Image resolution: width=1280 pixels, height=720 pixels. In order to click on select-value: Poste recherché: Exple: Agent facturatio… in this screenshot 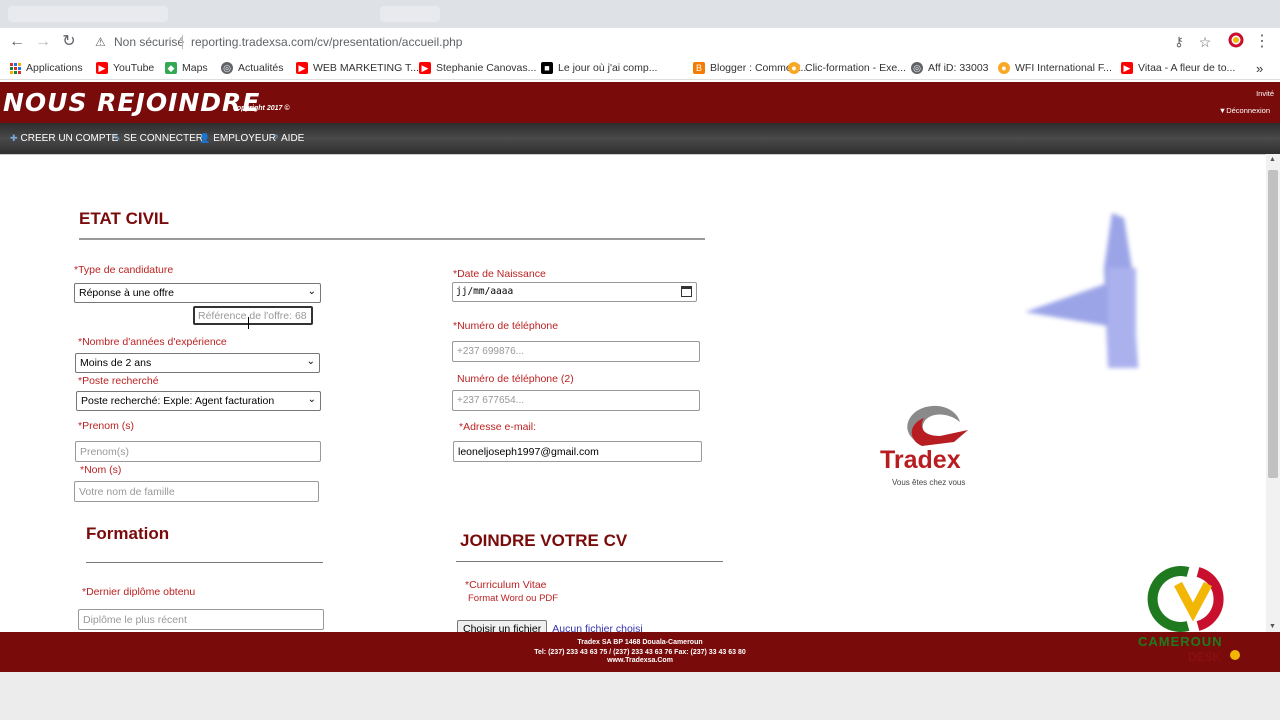, I will do `click(178, 401)`.